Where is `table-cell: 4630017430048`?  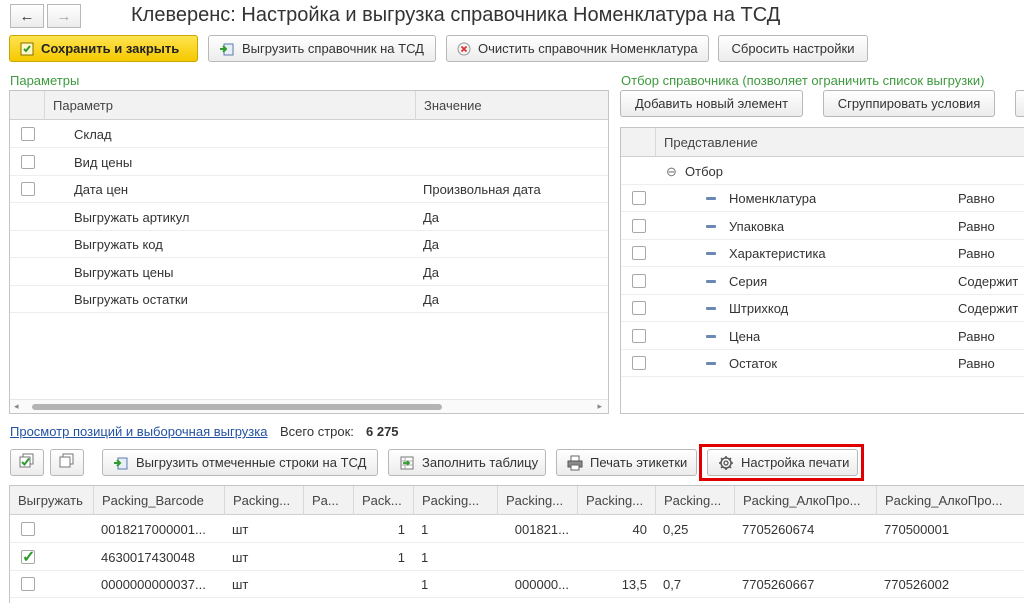 table-cell: 4630017430048 is located at coordinates (148, 557).